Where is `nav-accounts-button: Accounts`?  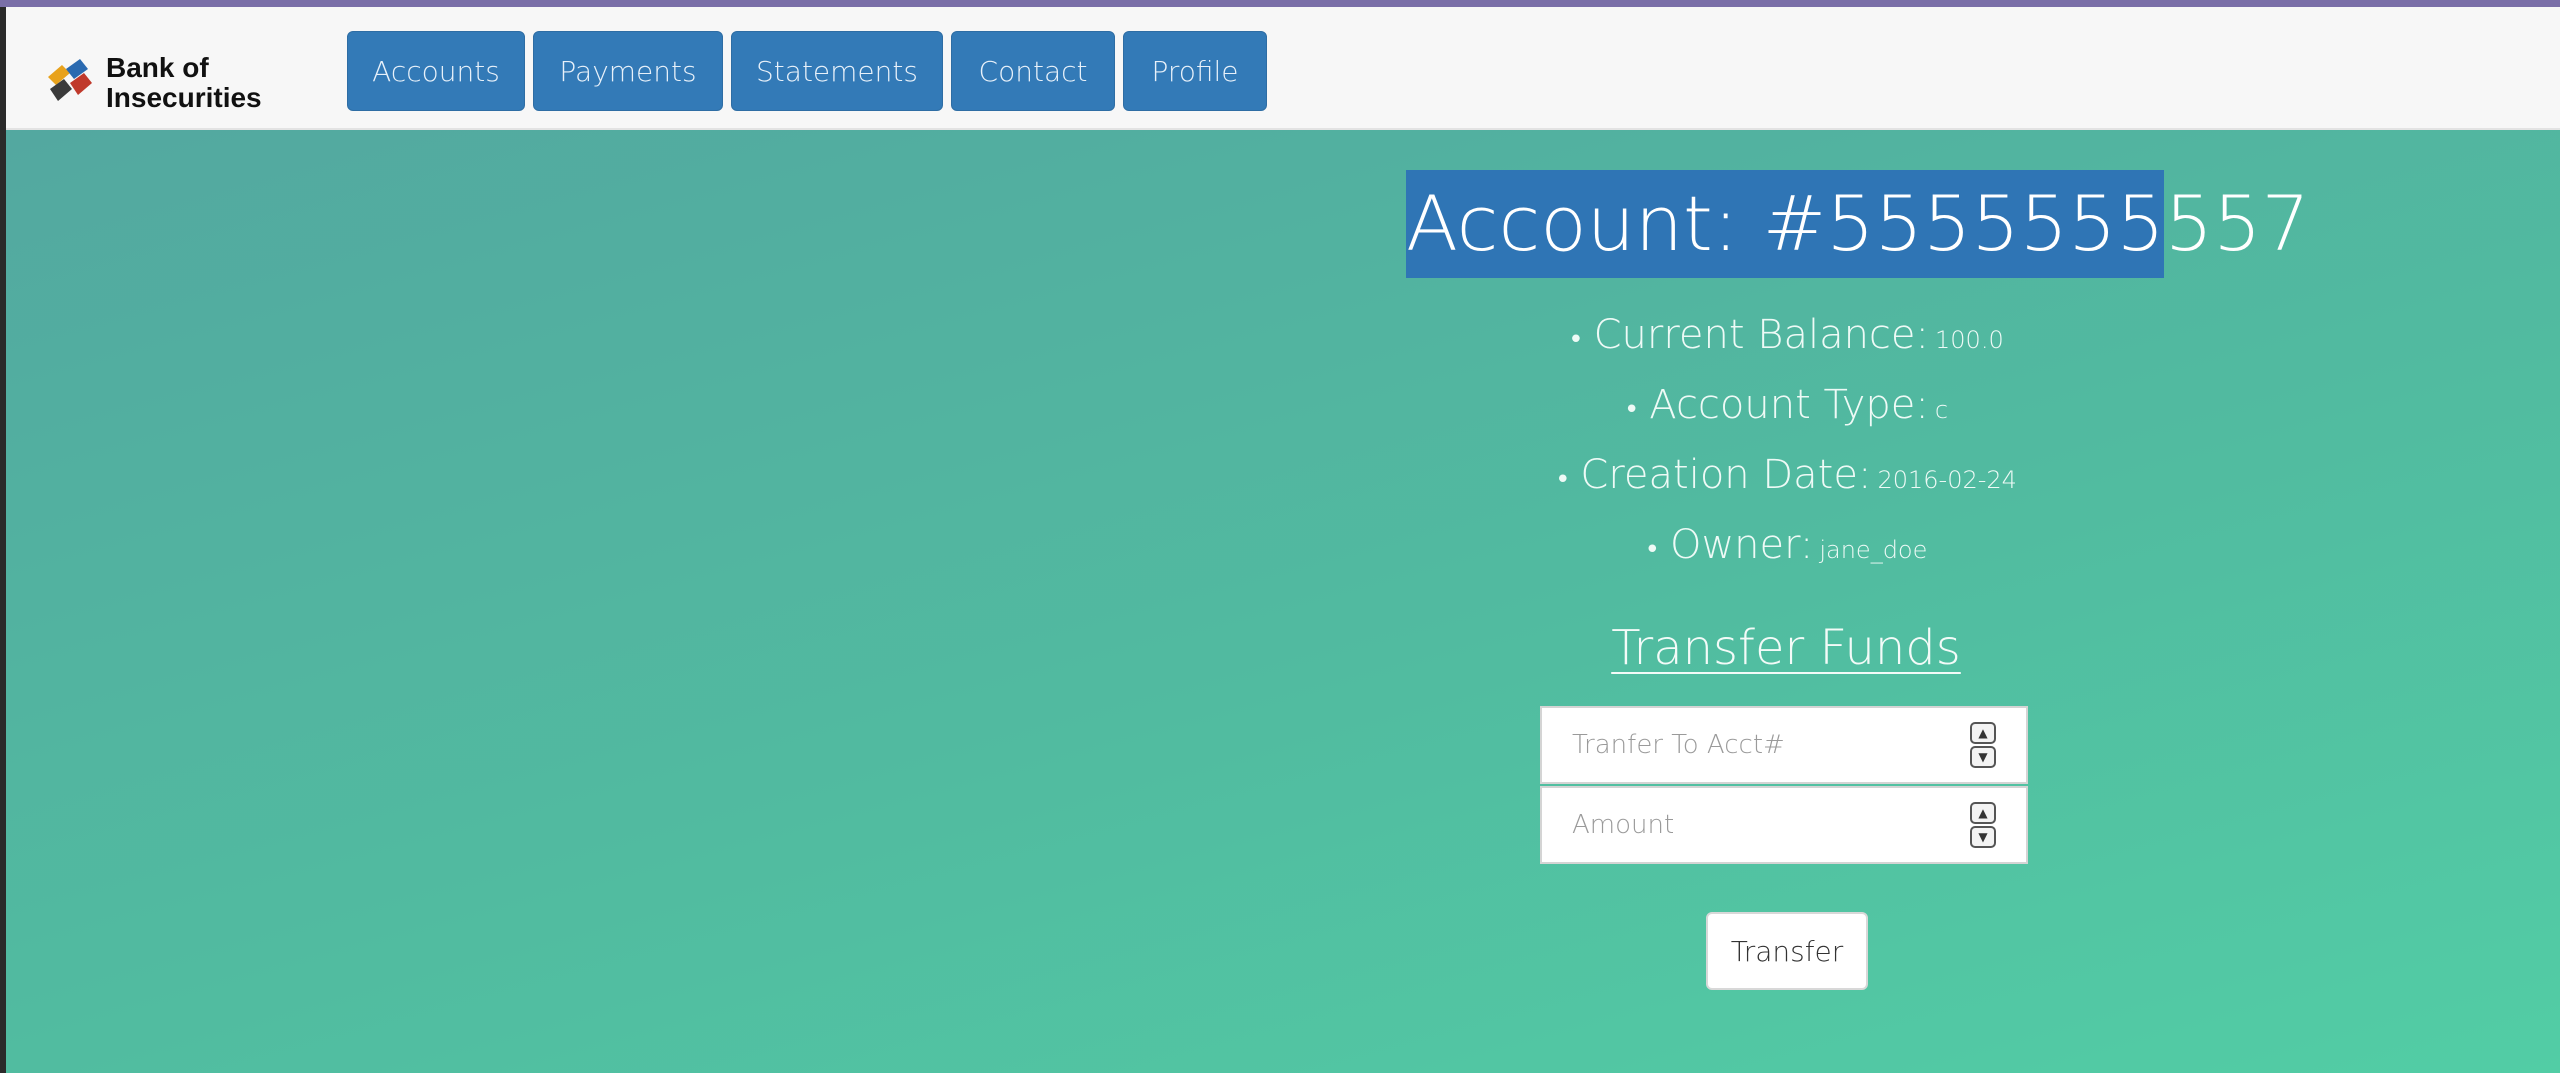
nav-accounts-button: Accounts is located at coordinates (436, 71).